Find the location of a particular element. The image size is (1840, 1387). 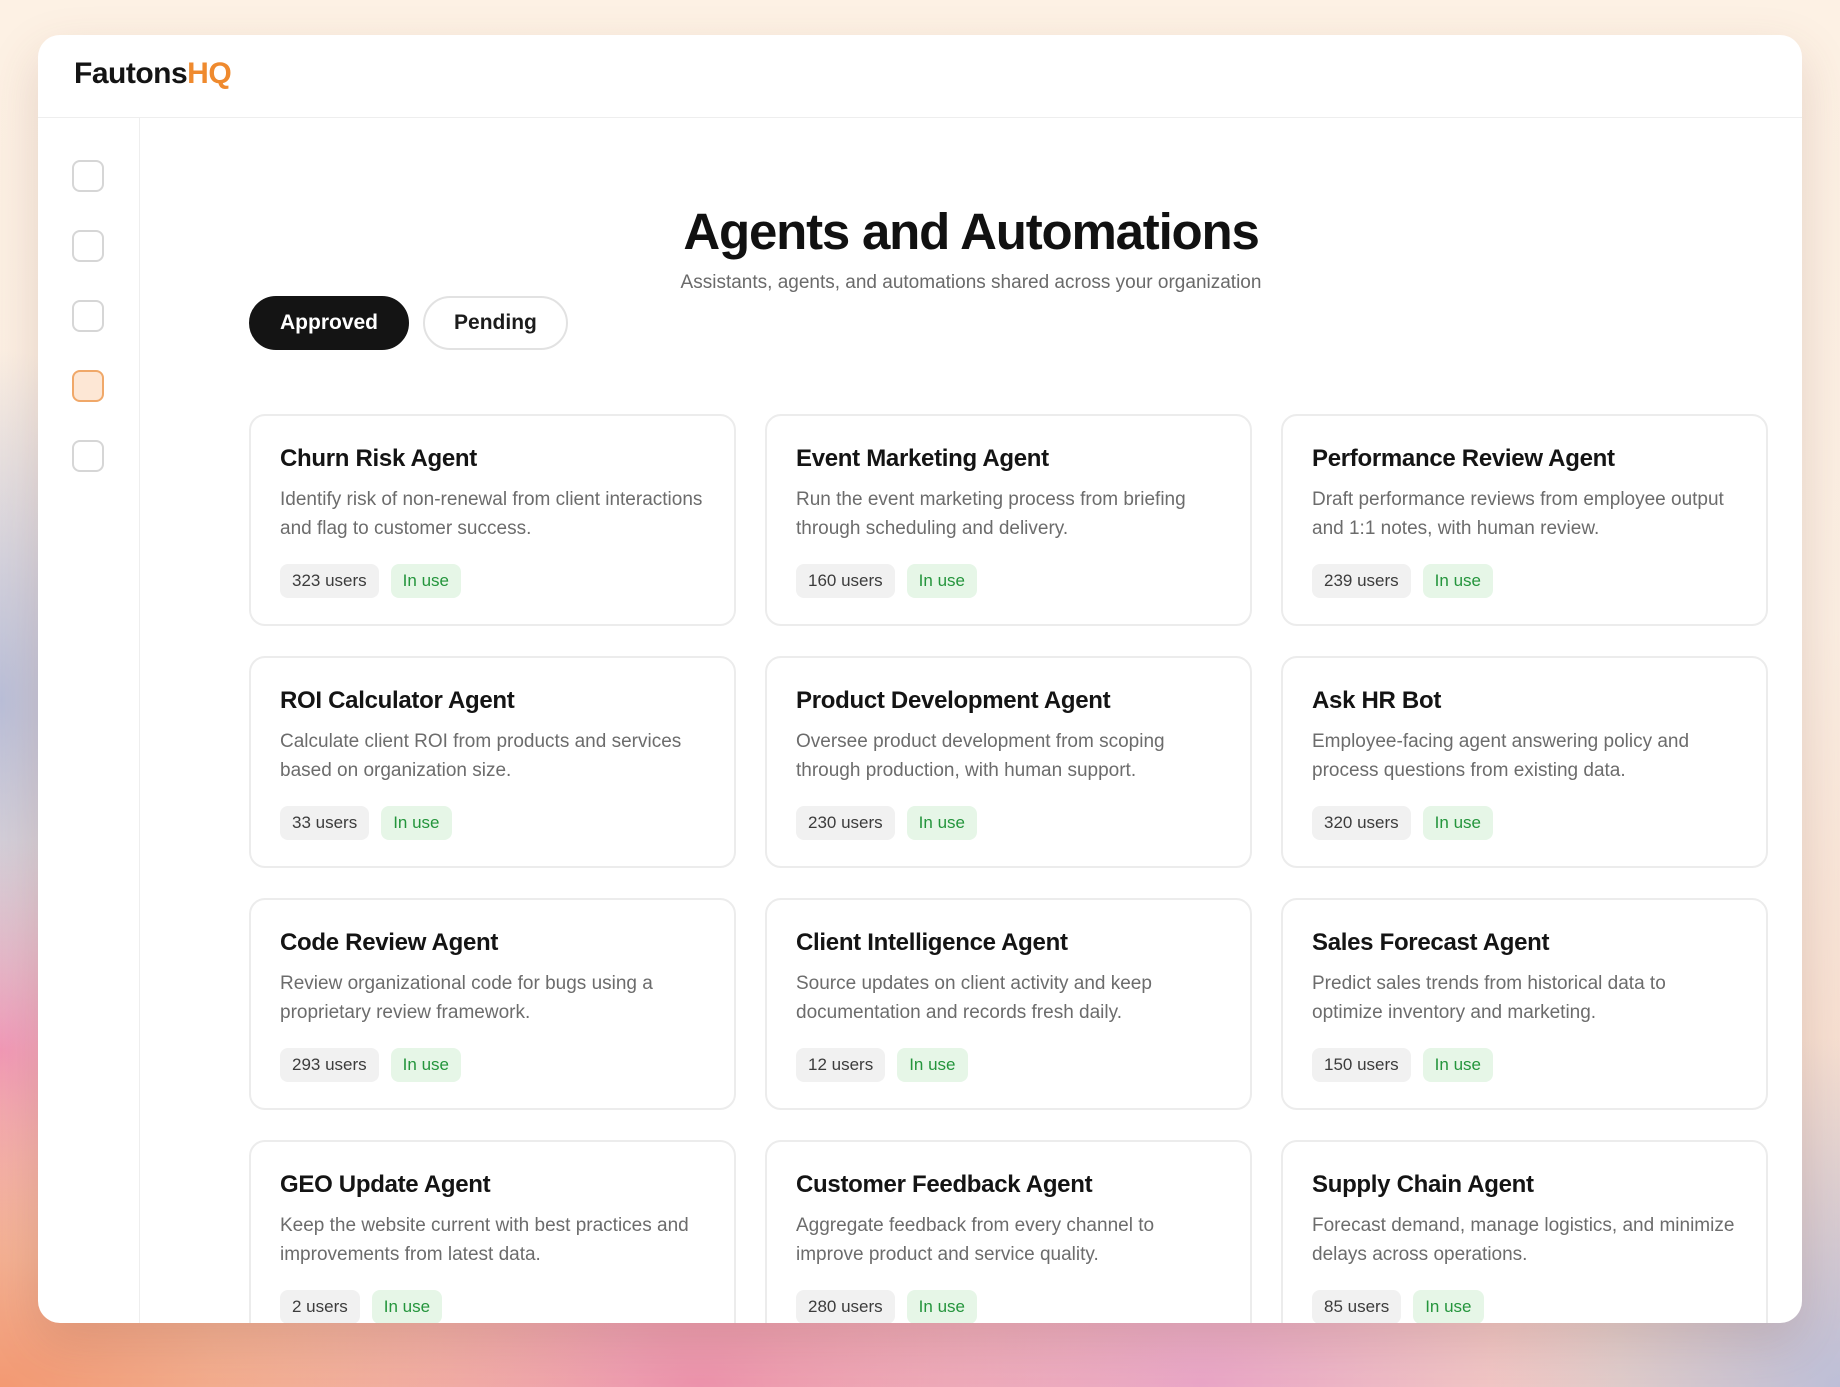

brand-name: Fautons is located at coordinates (131, 73).